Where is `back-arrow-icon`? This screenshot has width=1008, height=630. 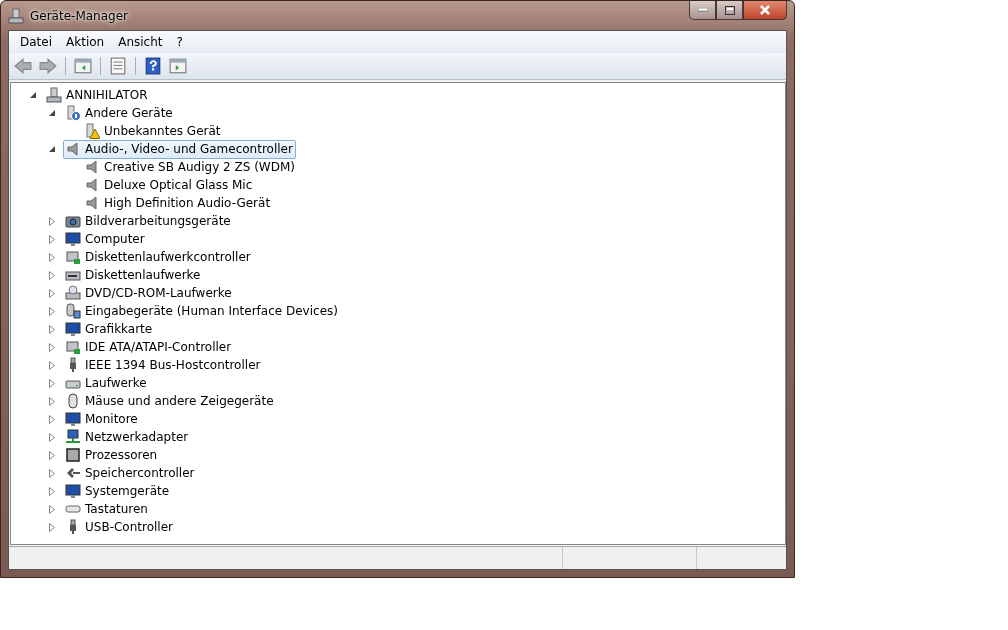
back-arrow-icon is located at coordinates (23, 66).